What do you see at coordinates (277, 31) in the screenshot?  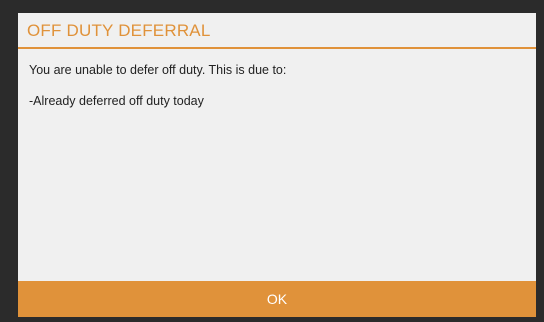 I see `dialog-header: OFF DUTY DEFERRAL` at bounding box center [277, 31].